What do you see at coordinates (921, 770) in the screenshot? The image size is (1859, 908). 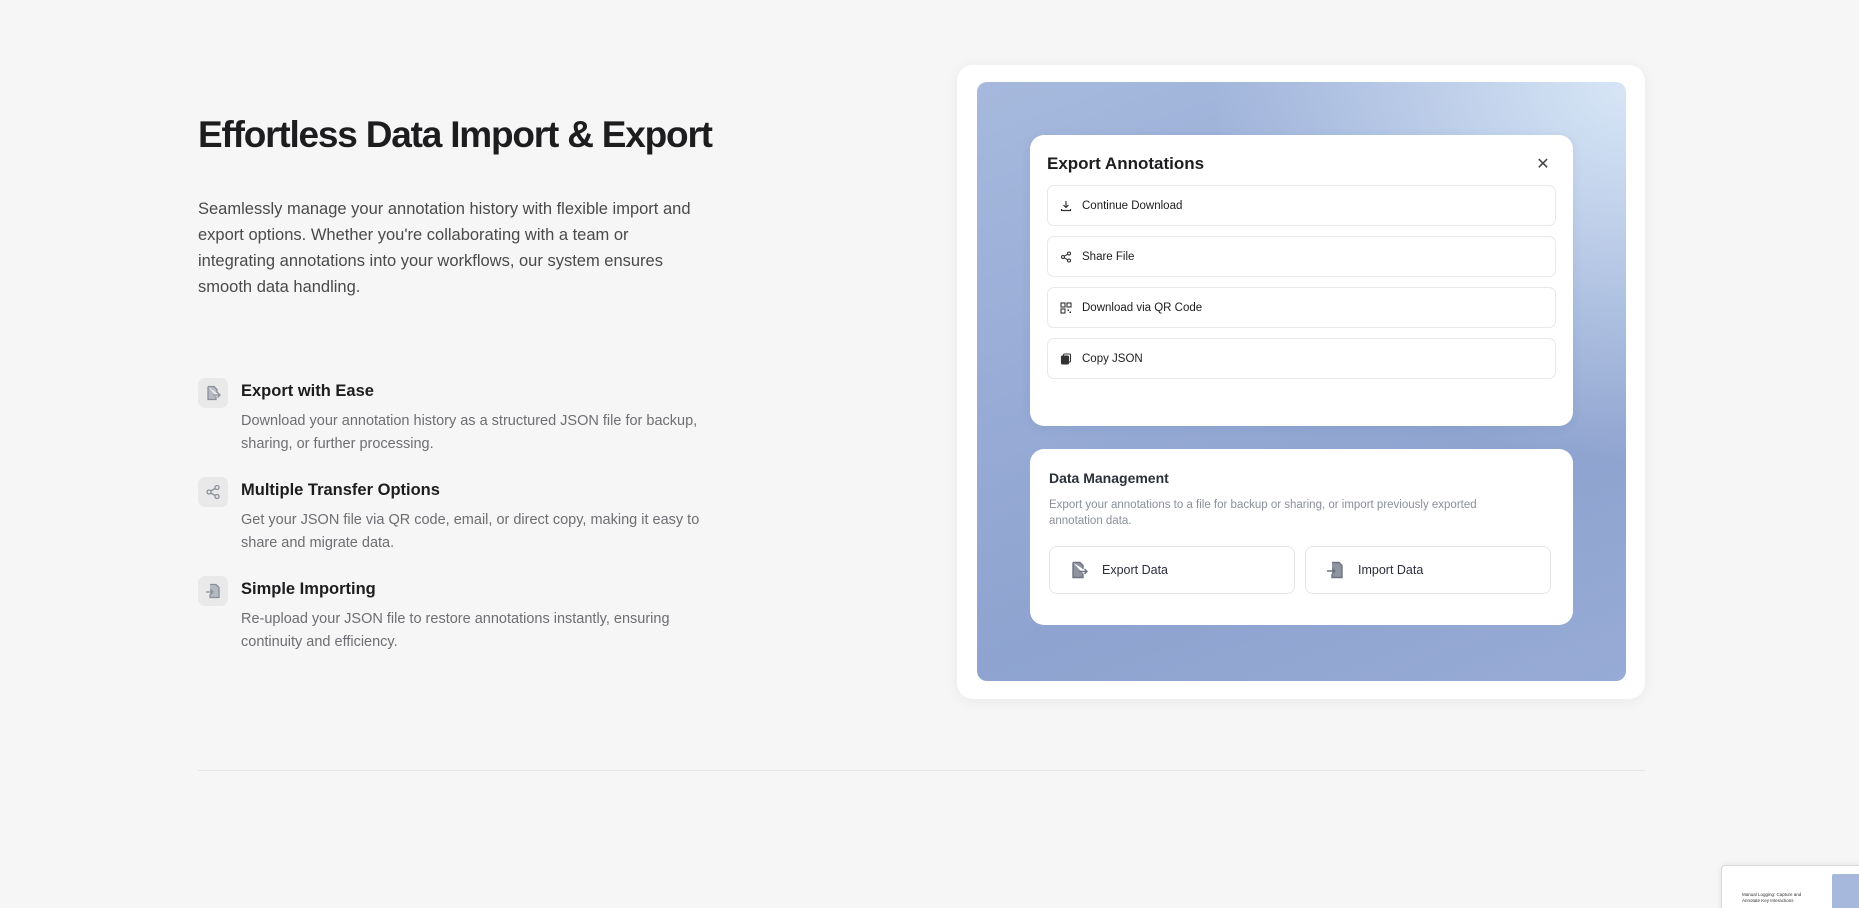 I see `section-divider` at bounding box center [921, 770].